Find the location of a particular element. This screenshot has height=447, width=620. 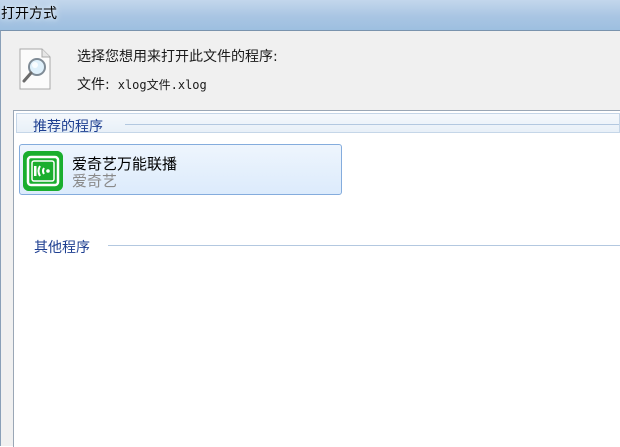

group-header-recommended: 推荐的程序 is located at coordinates (318, 124).